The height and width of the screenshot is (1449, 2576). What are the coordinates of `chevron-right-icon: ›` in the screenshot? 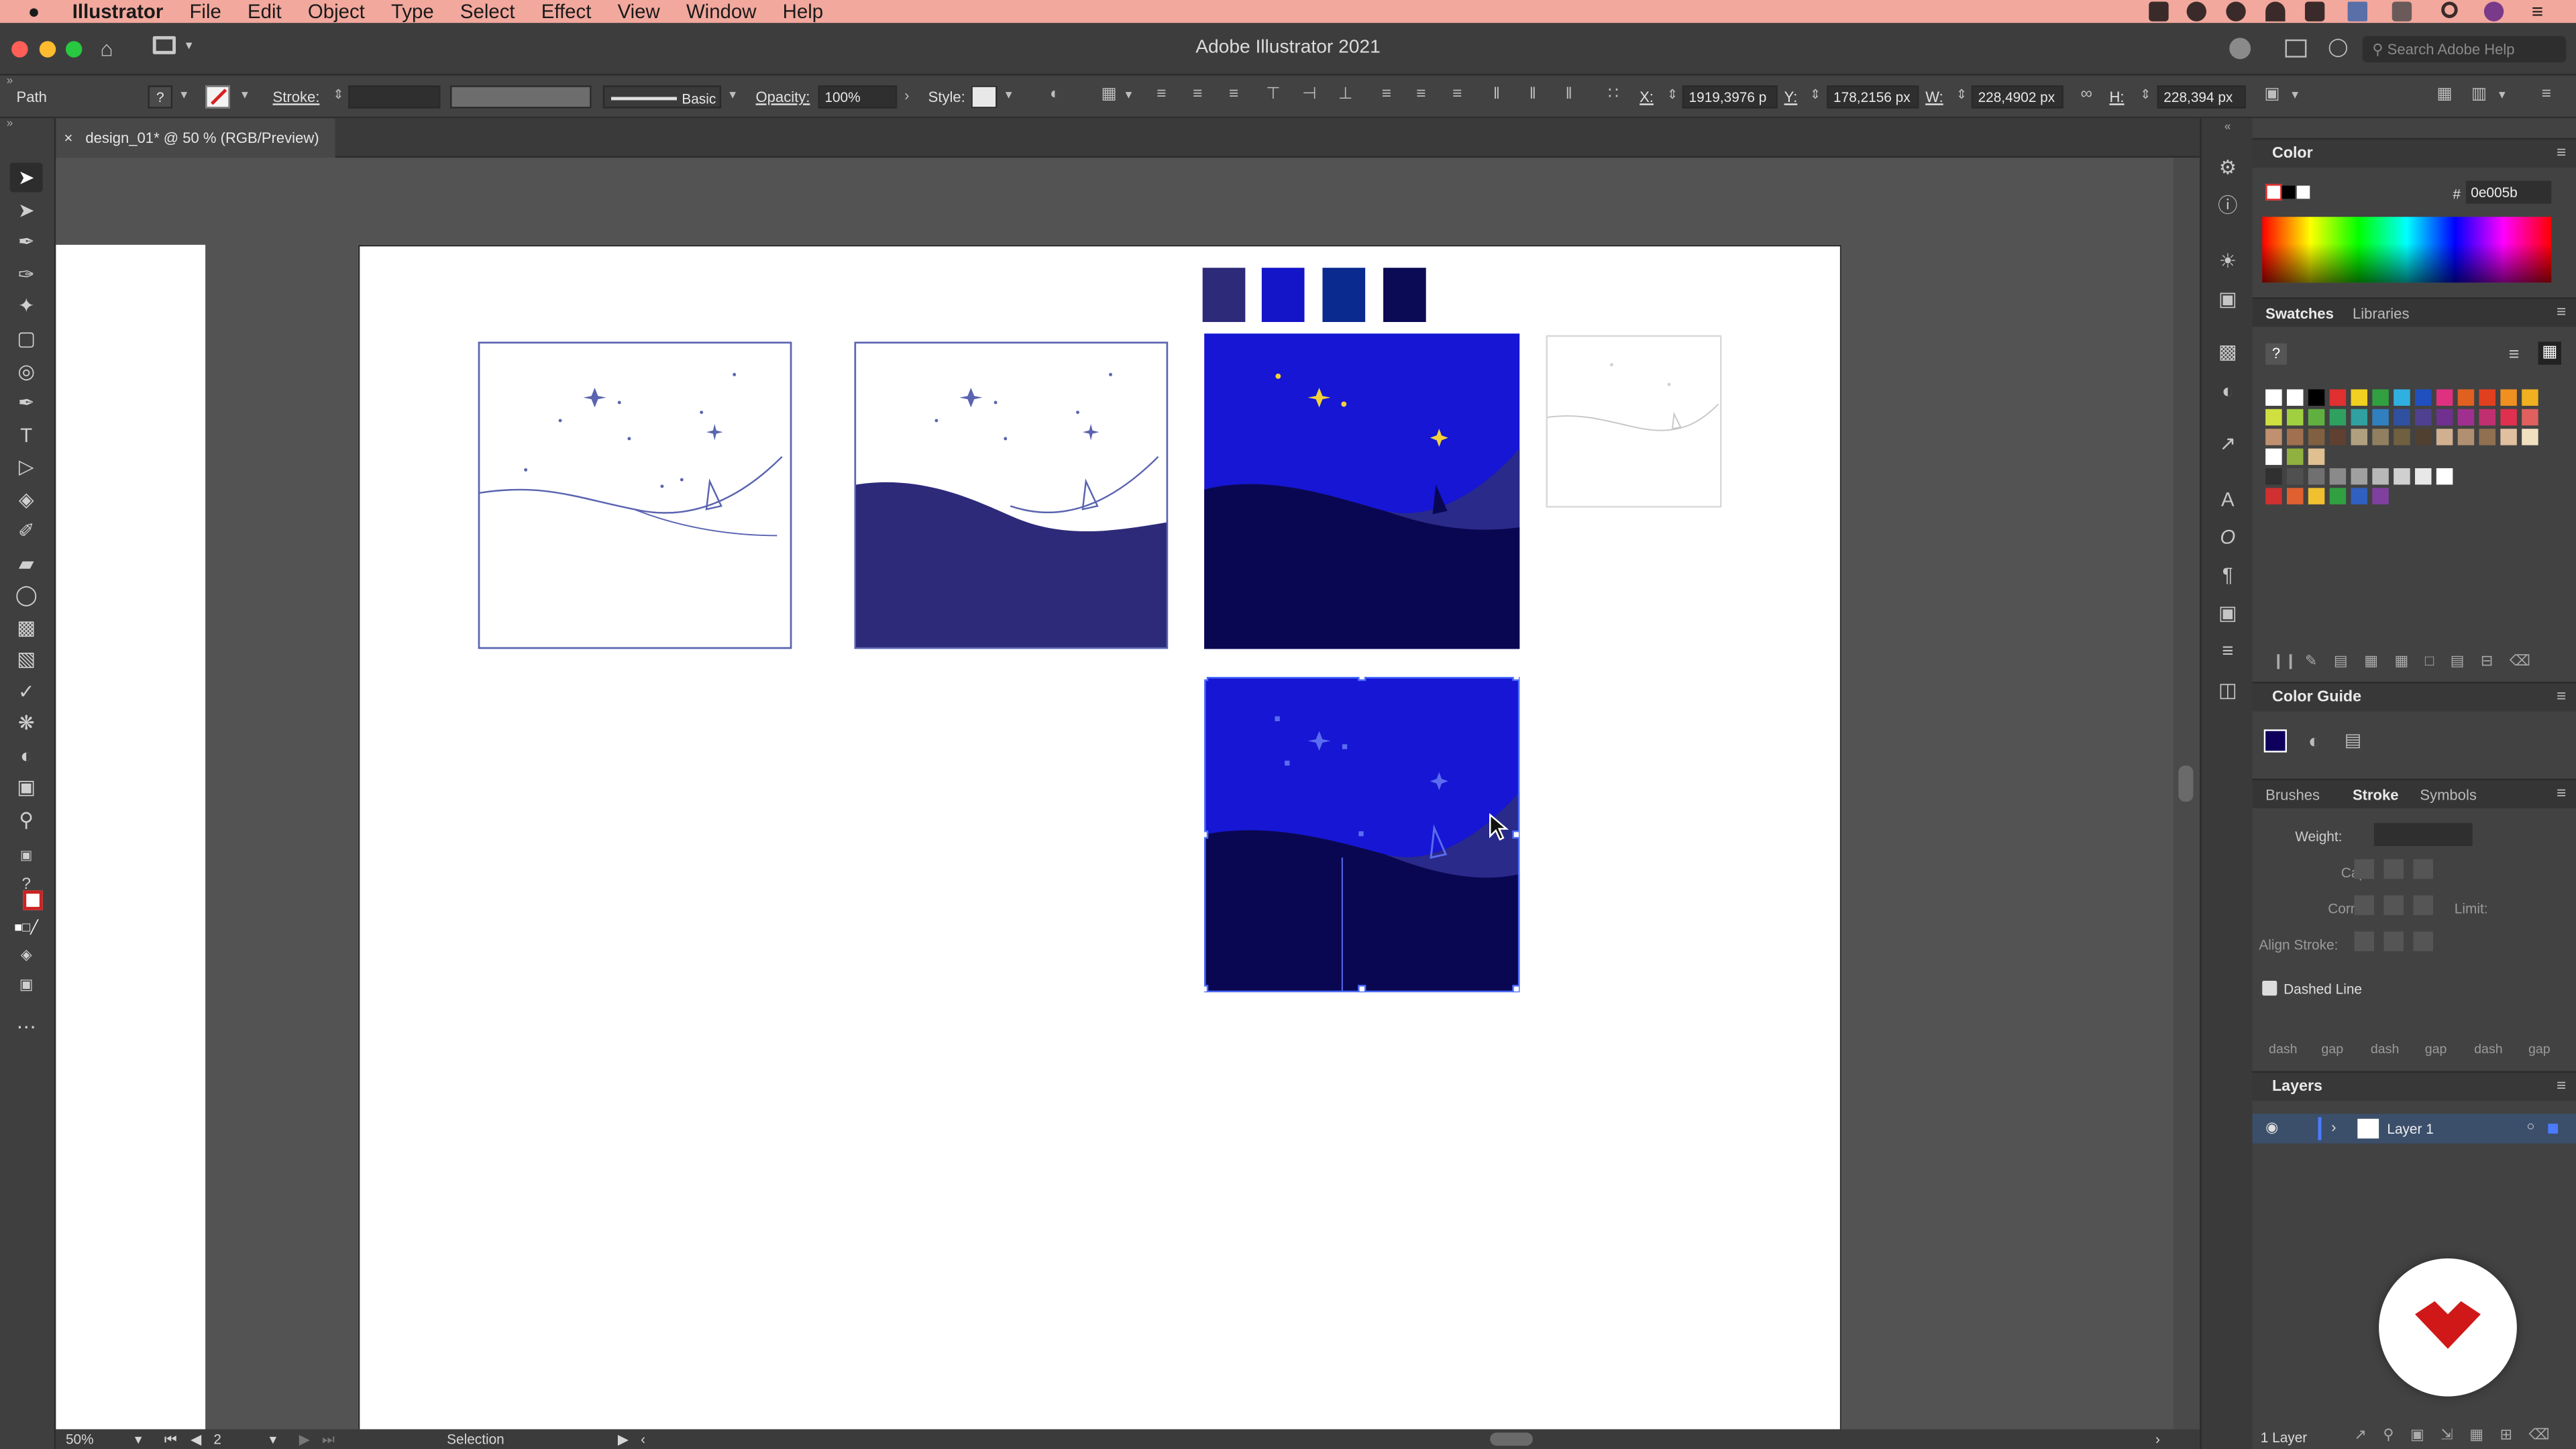 It's located at (2157, 1439).